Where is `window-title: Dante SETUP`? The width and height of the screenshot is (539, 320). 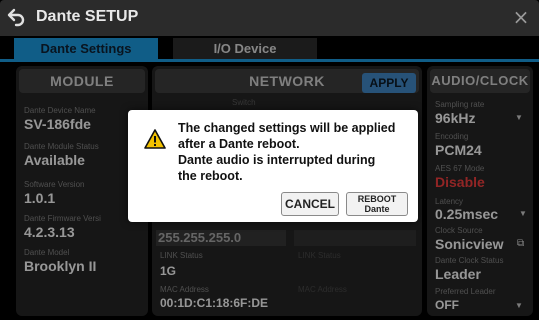
window-title: Dante SETUP is located at coordinates (87, 16).